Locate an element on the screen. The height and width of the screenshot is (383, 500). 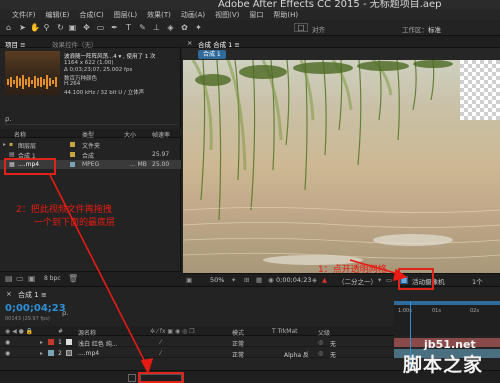
annotation-step2-line1: 2：把此视频文件再拖拽 is located at coordinates (64, 210).